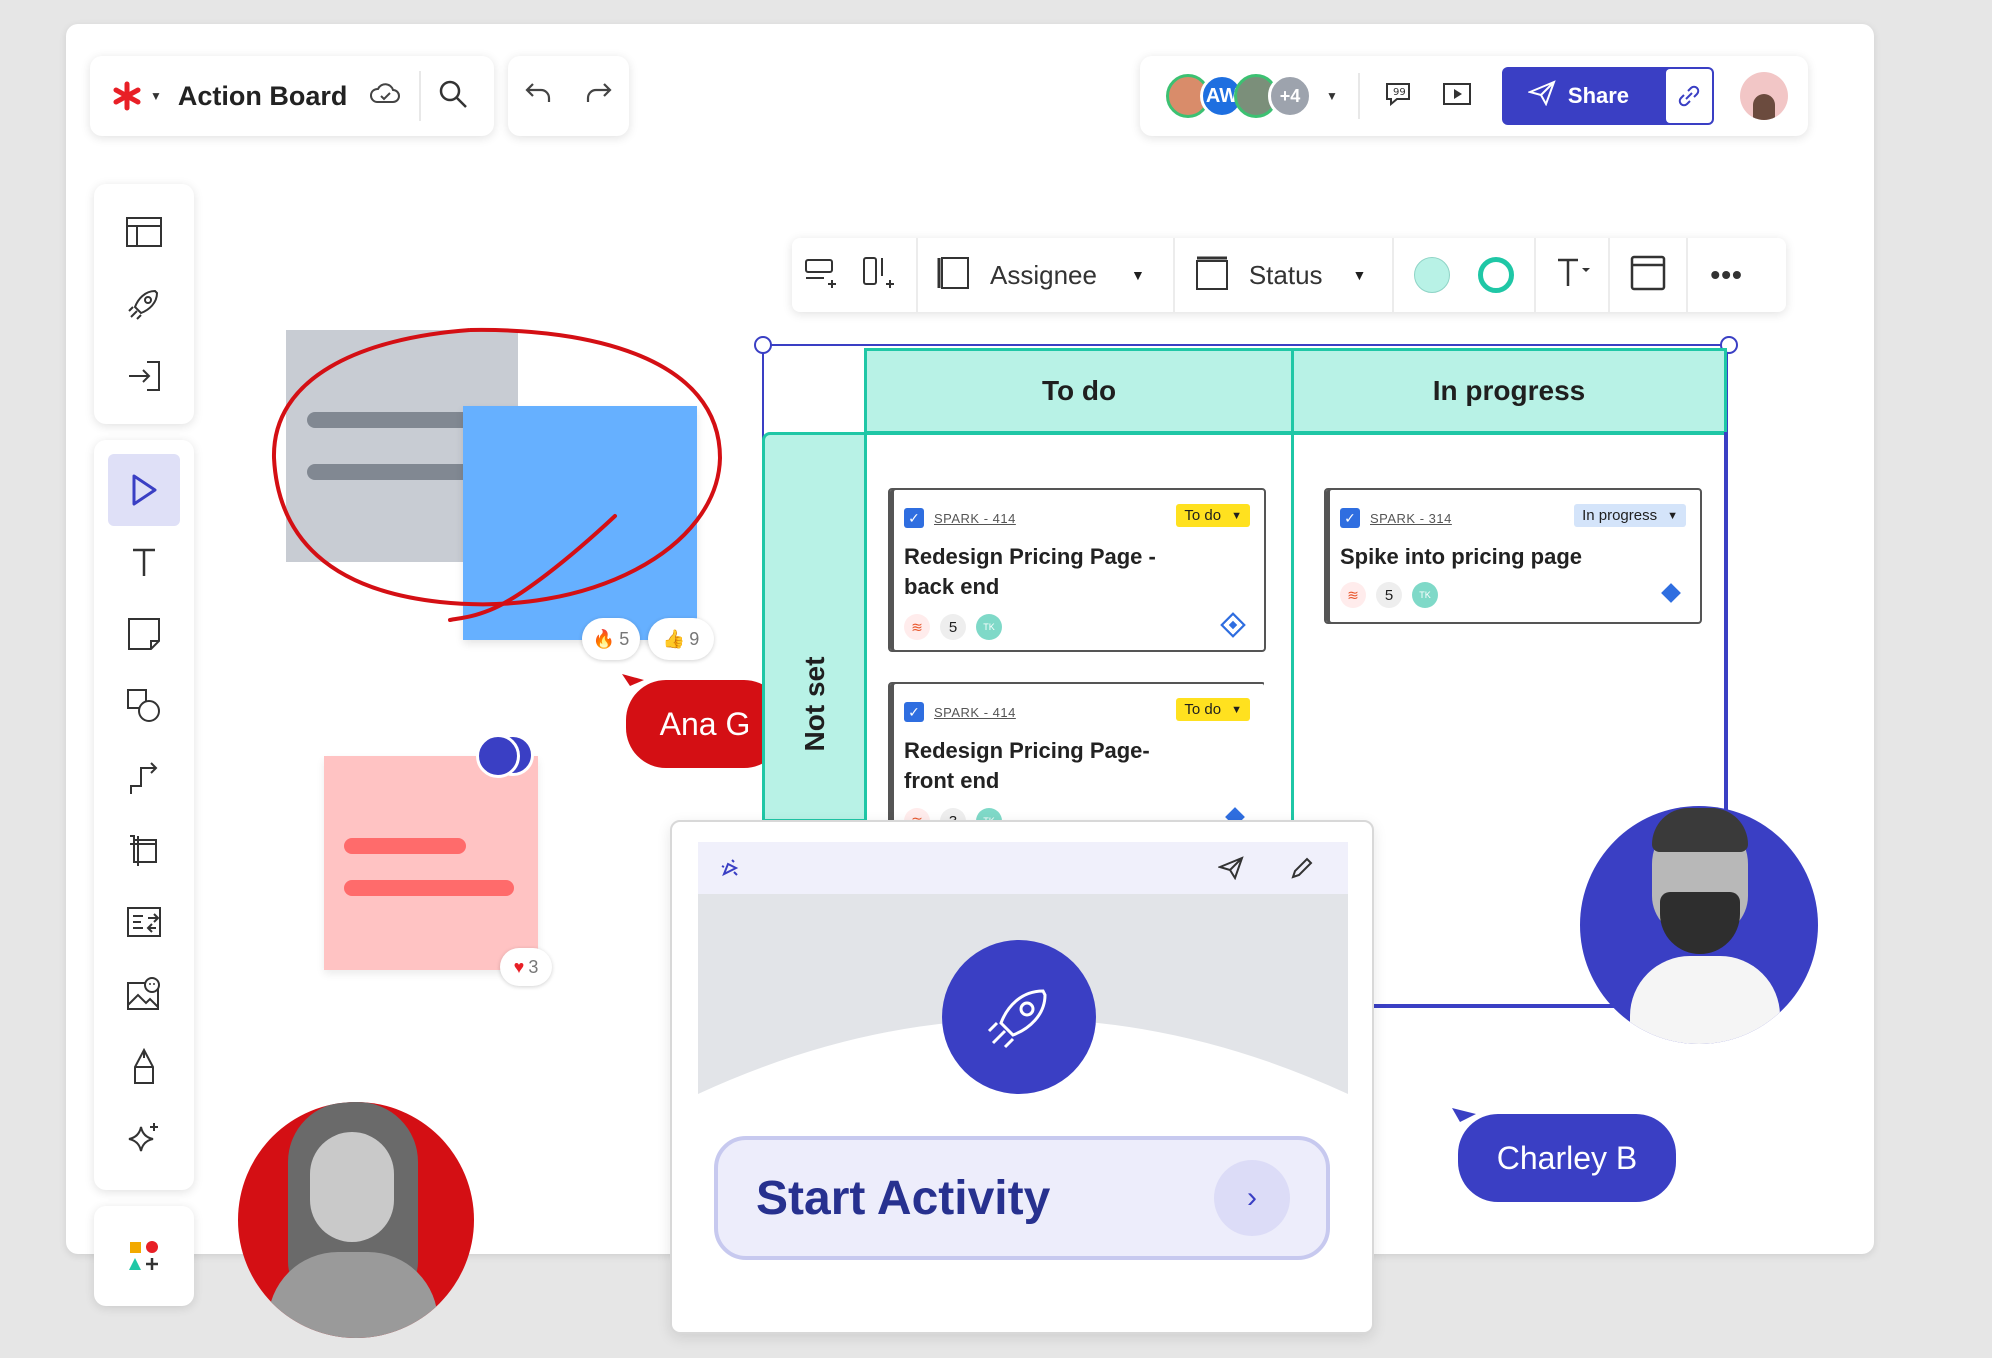 The height and width of the screenshot is (1358, 1992). What do you see at coordinates (538, 96) in the screenshot?
I see `undo-icon` at bounding box center [538, 96].